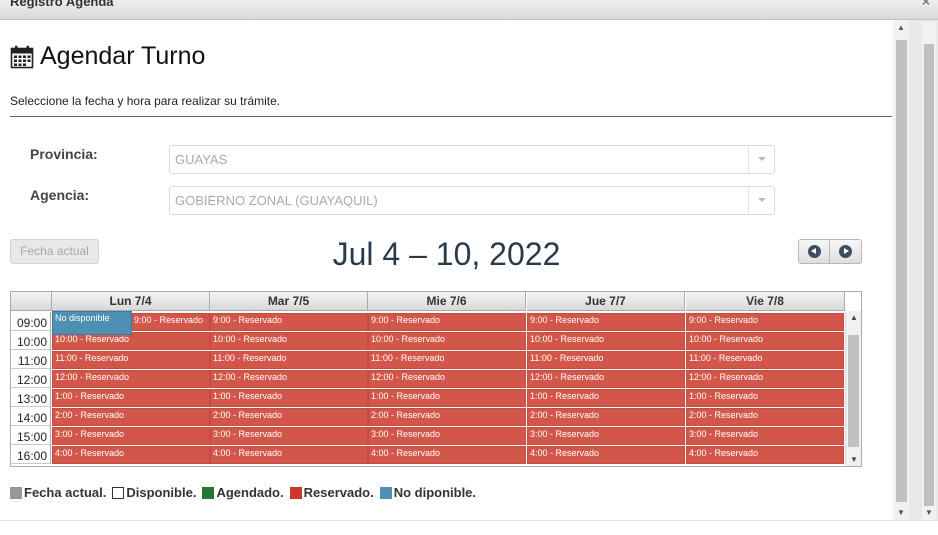 The width and height of the screenshot is (938, 535). I want to click on bottom-strip, so click(469, 527).